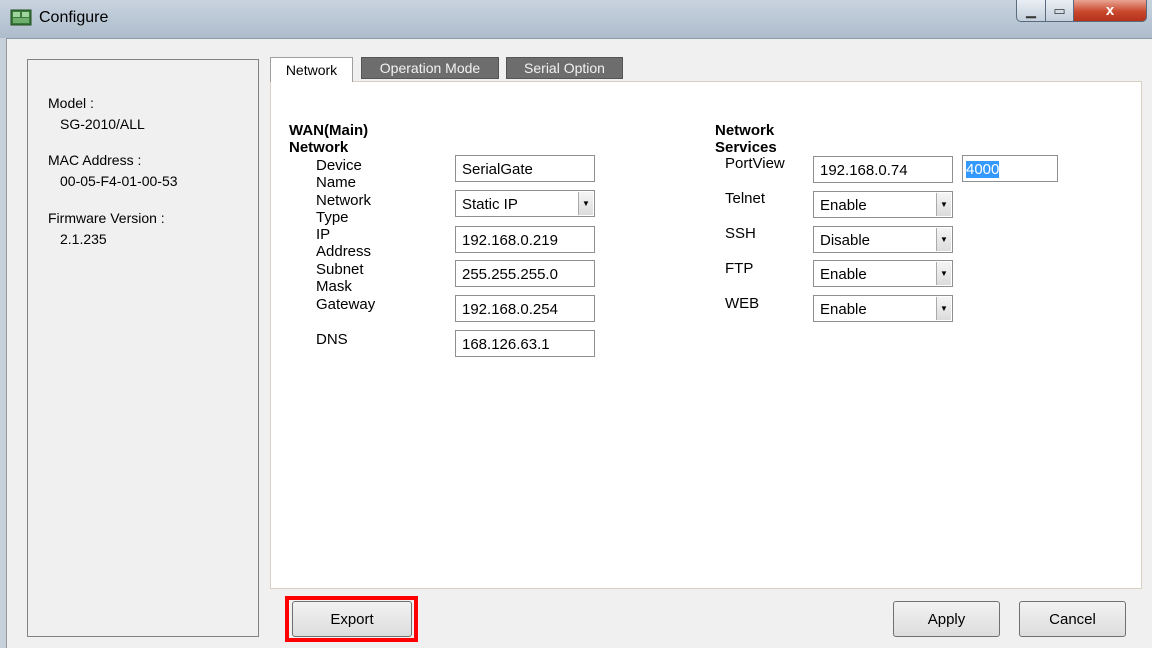 The width and height of the screenshot is (1152, 648). I want to click on tab-operation-mode: Operation Mode, so click(430, 68).